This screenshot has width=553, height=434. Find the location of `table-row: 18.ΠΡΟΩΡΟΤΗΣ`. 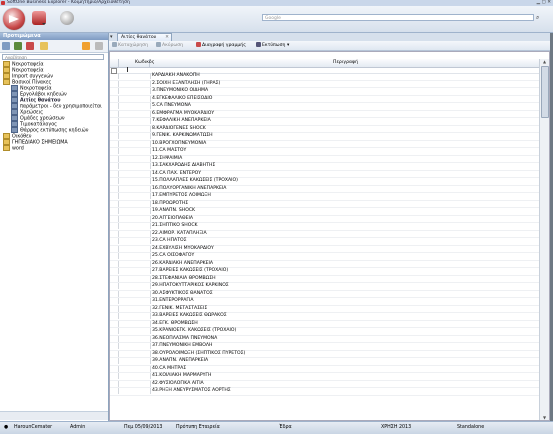

table-row: 18.ΠΡΟΩΡΟΤΗΣ is located at coordinates (325, 204).